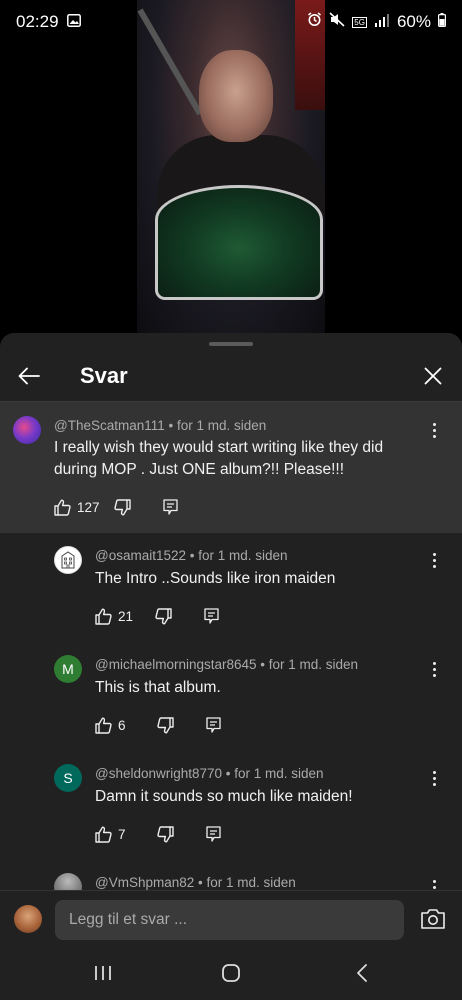 The image size is (462, 1000). Describe the element at coordinates (413, 21) in the screenshot. I see `battery-percent: 60%` at that location.